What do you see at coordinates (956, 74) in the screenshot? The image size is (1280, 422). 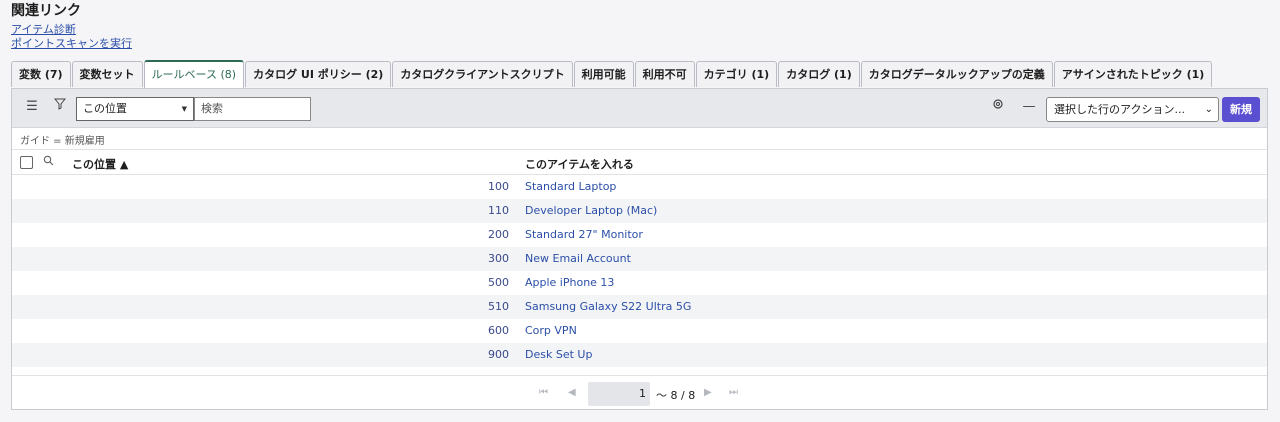 I see `tab-9: カタログデータルックアップの定義` at bounding box center [956, 74].